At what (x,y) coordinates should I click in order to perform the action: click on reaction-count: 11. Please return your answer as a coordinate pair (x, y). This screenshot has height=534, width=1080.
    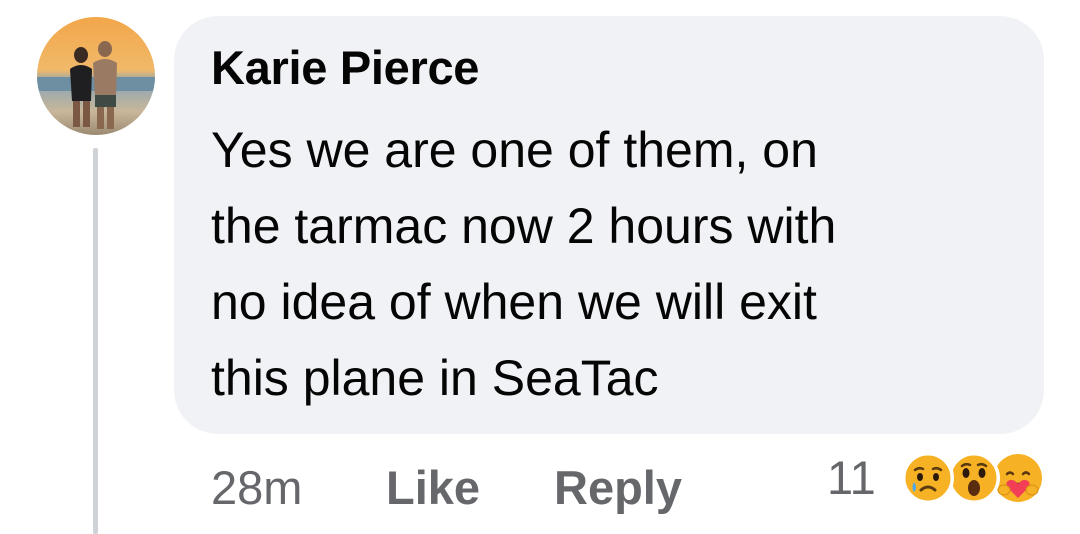
    Looking at the image, I should click on (851, 478).